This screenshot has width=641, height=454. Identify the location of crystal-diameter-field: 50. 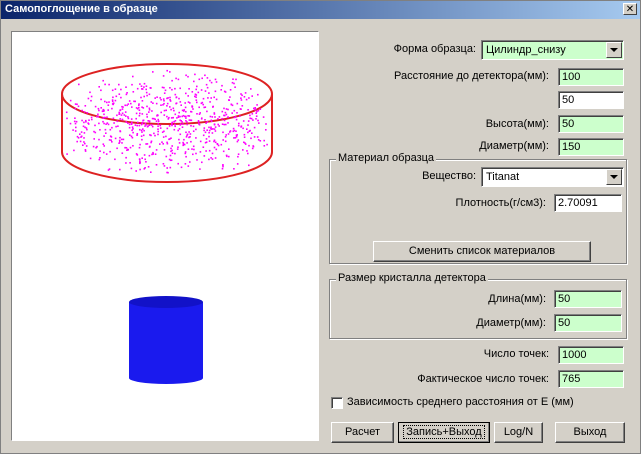
(588, 323).